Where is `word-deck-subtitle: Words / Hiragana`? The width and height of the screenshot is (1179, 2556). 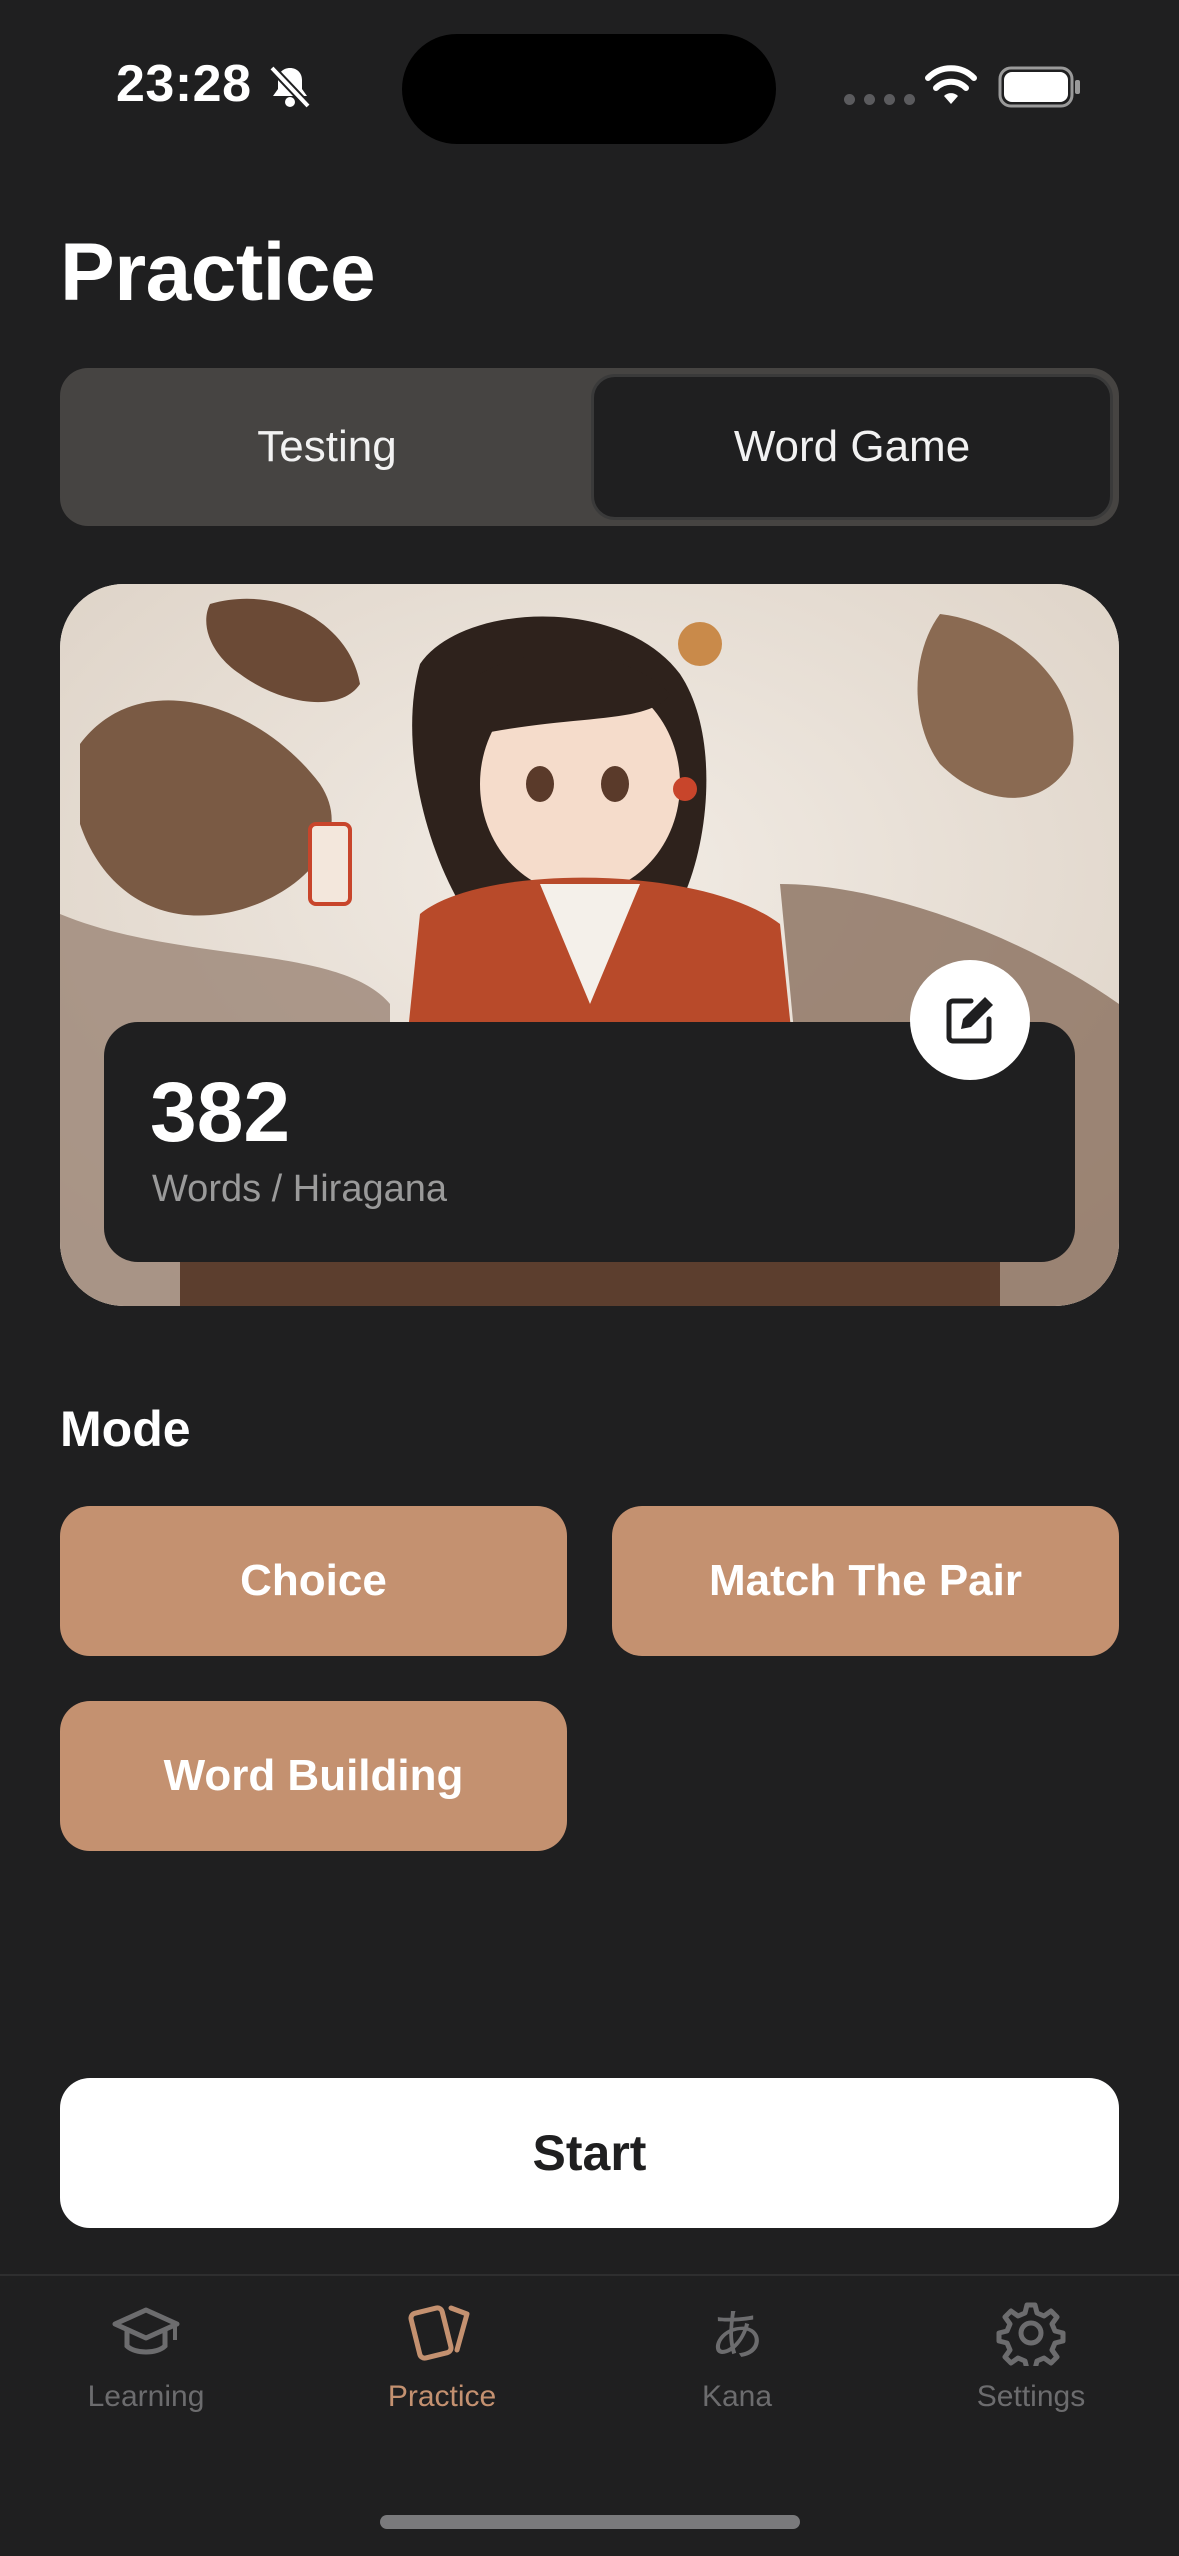 word-deck-subtitle: Words / Hiragana is located at coordinates (299, 1189).